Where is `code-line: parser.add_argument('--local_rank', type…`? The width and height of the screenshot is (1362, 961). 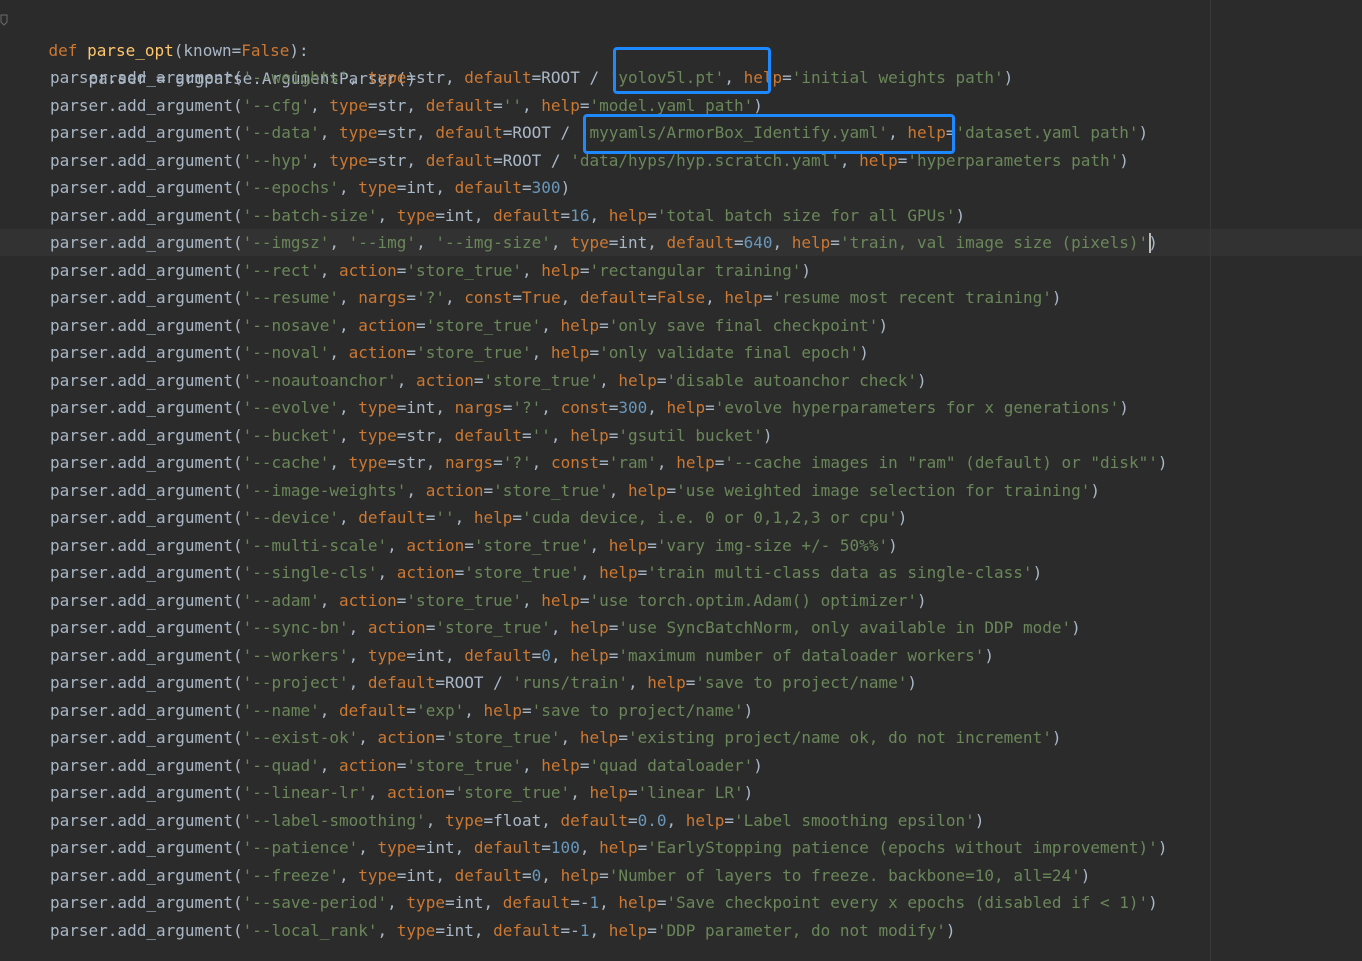
code-line: parser.add_argument('--local_rank', type… is located at coordinates (503, 931).